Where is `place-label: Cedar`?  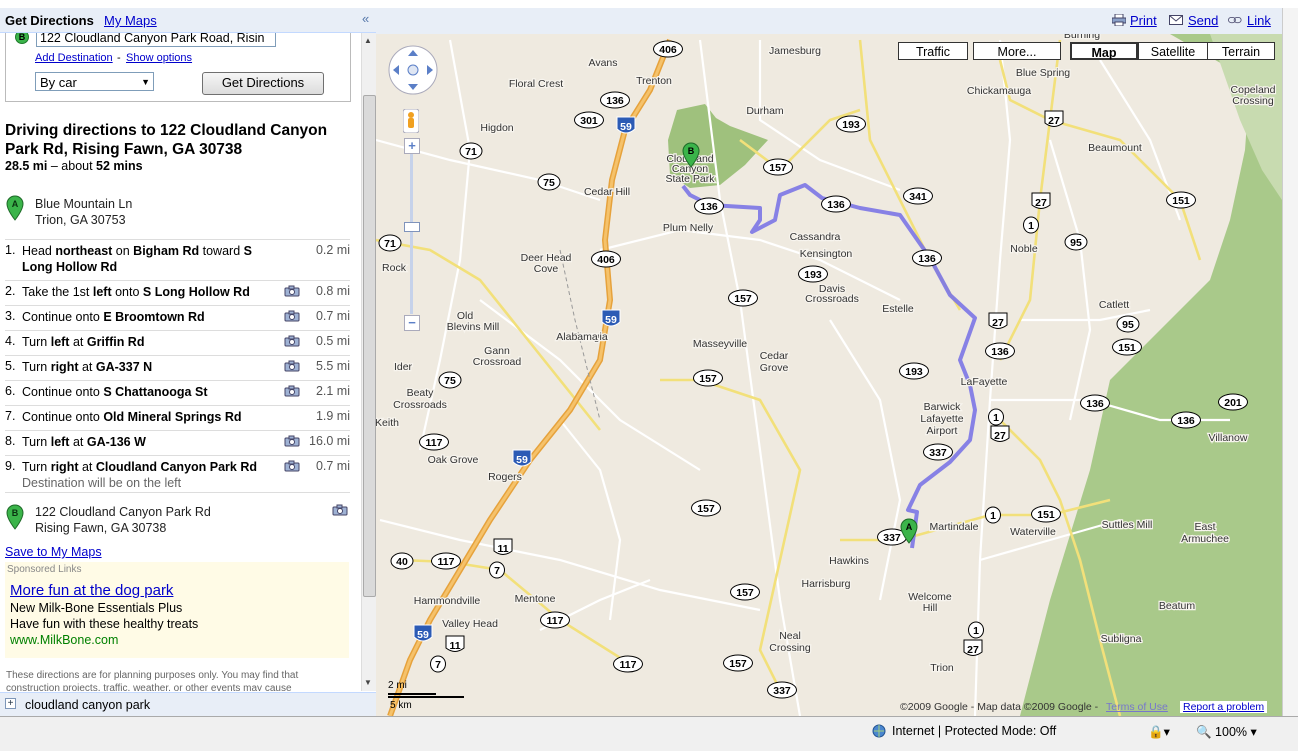
place-label: Cedar is located at coordinates (774, 356).